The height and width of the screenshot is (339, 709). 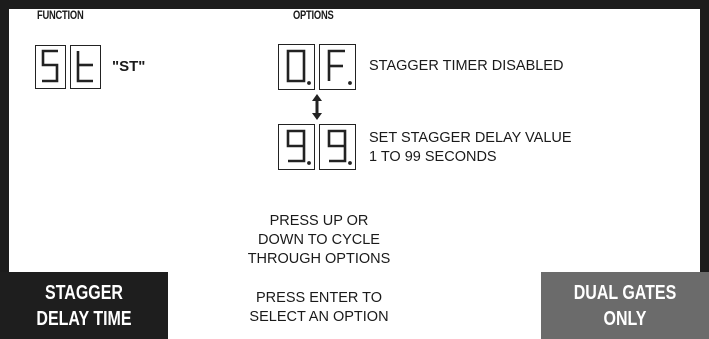 I want to click on function-code: "ST", so click(x=129, y=66).